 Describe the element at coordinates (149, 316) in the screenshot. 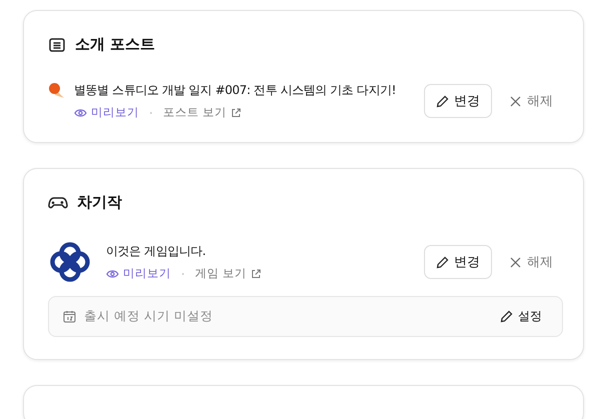

I see `release-status: 출시 예정 시기 미설정` at that location.